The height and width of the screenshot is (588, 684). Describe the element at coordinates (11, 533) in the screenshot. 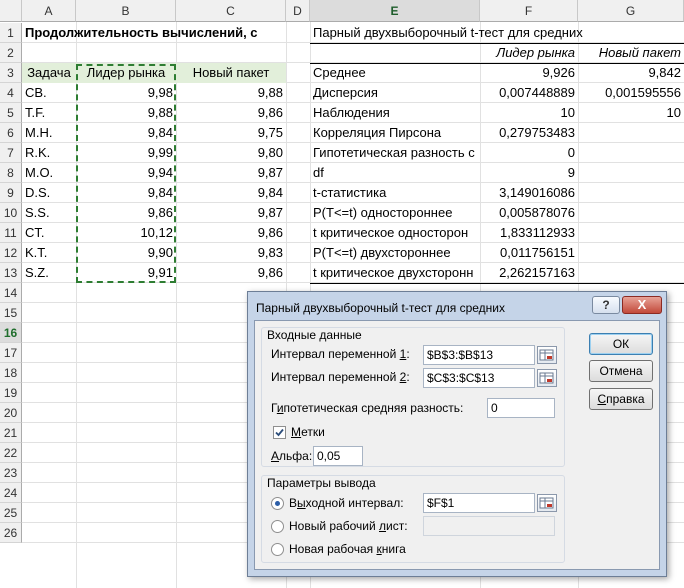

I see `row-header-26: 26` at that location.